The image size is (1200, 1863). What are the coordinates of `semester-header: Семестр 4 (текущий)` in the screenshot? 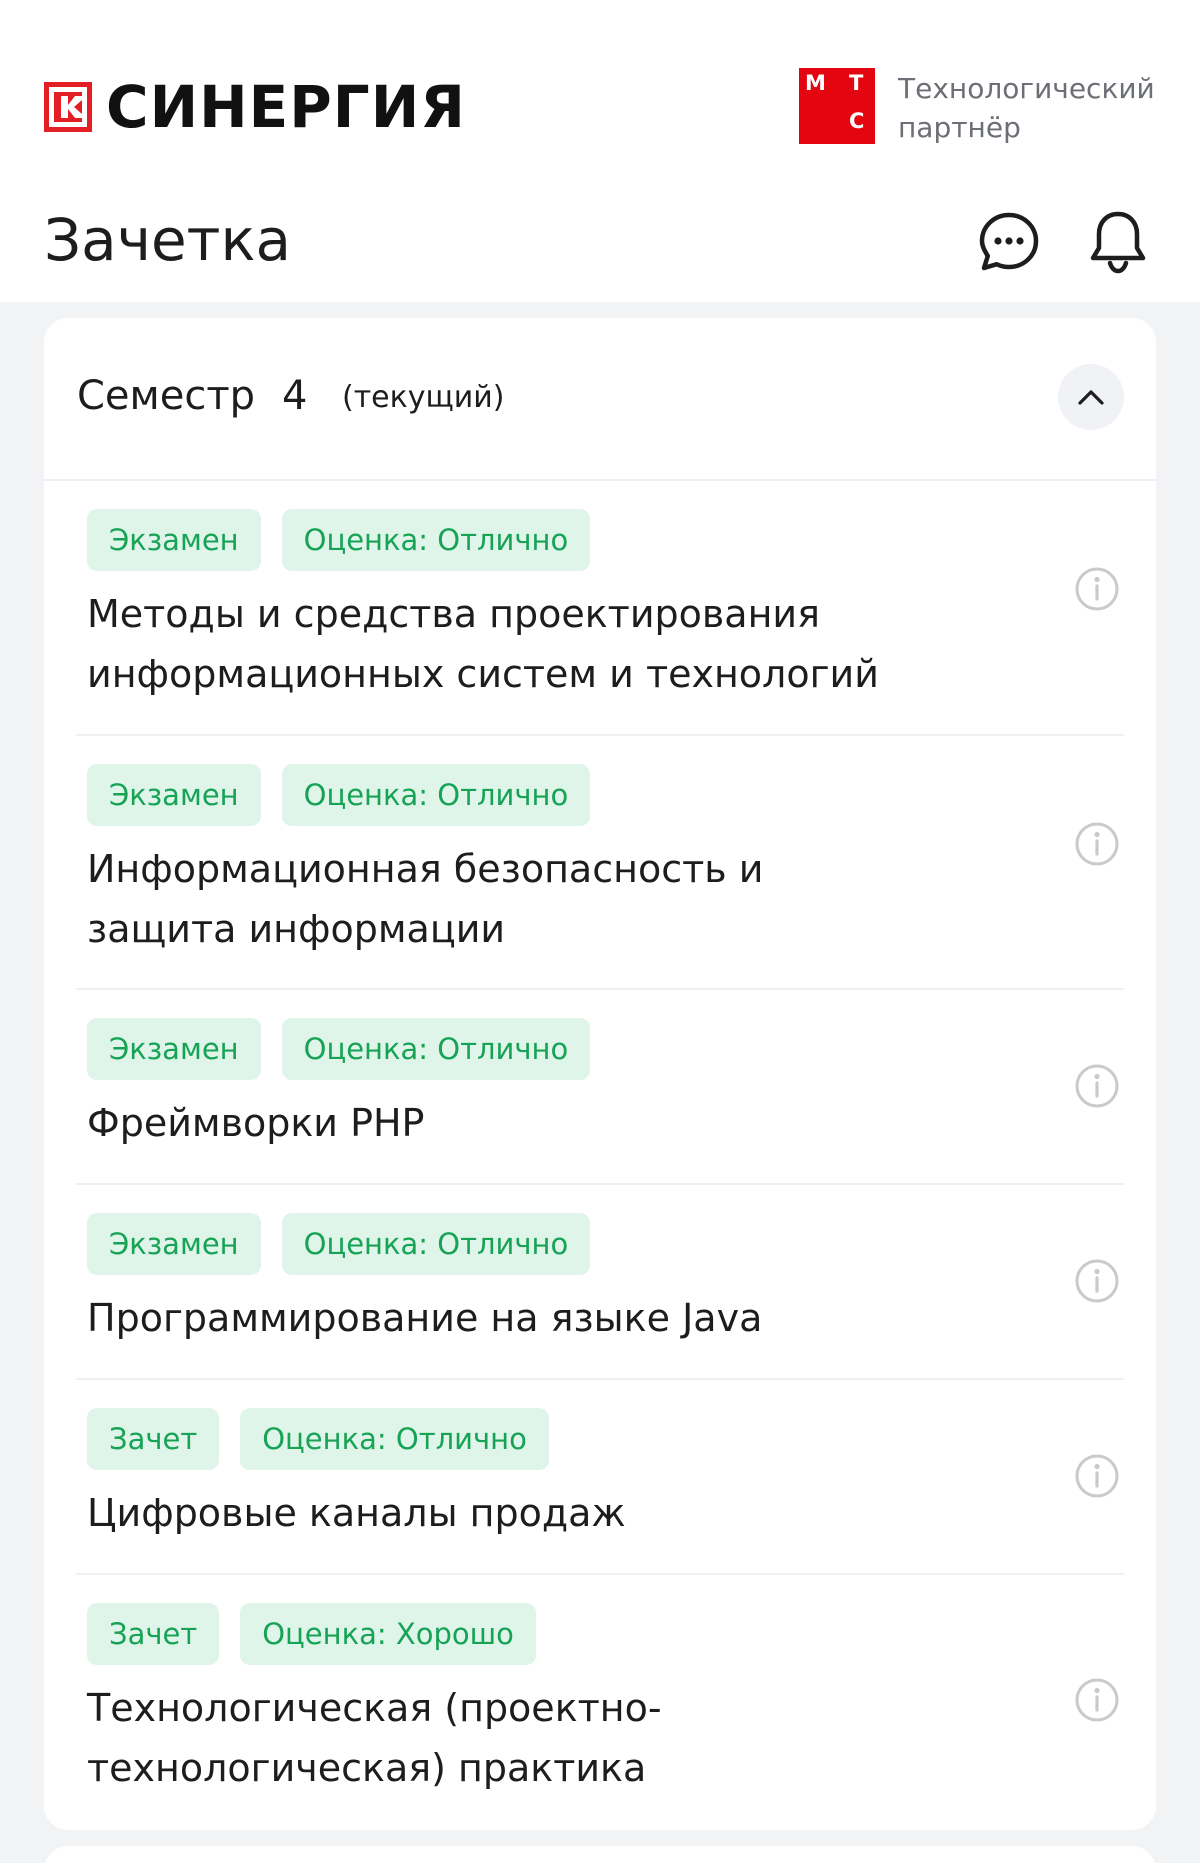 It's located at (600, 399).